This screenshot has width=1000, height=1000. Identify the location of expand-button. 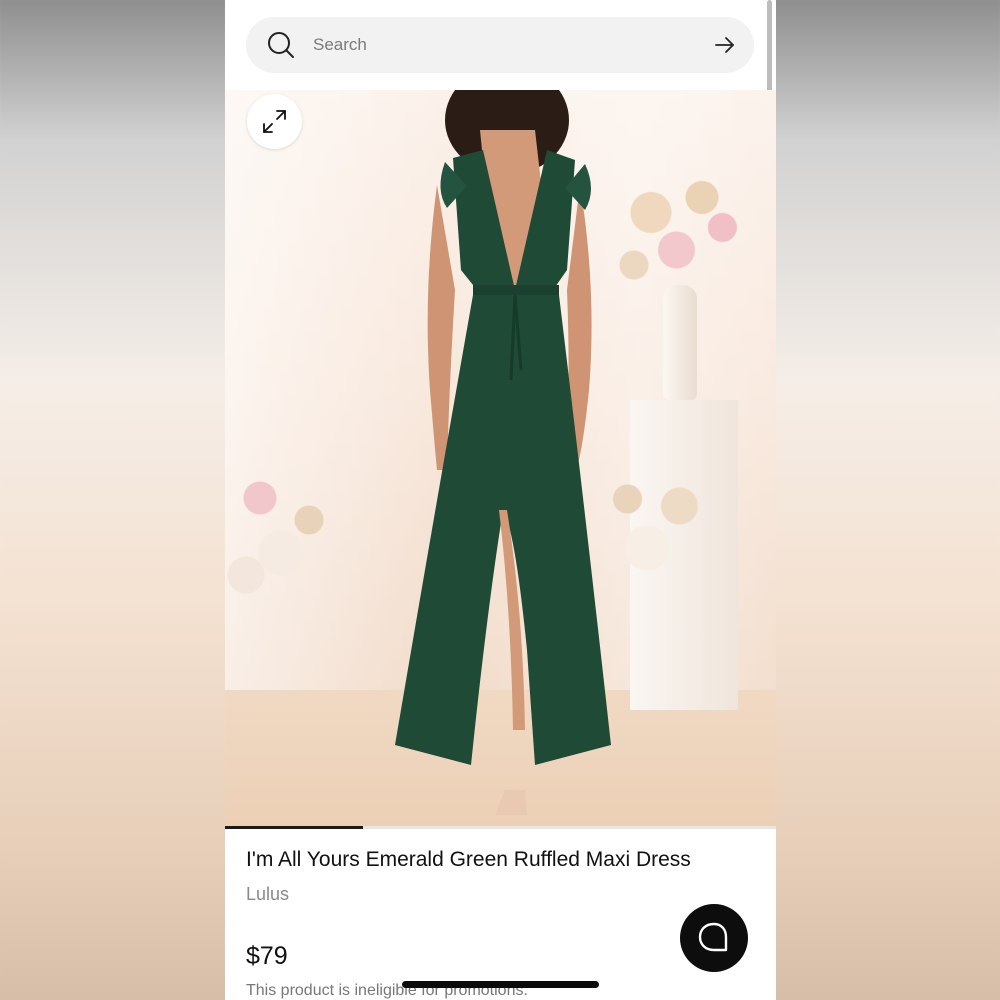
(274, 121).